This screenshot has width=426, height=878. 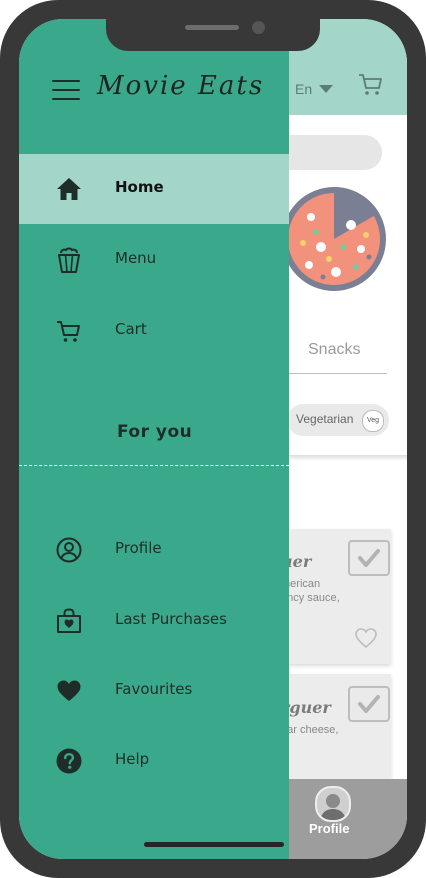 What do you see at coordinates (69, 761) in the screenshot?
I see `help-icon` at bounding box center [69, 761].